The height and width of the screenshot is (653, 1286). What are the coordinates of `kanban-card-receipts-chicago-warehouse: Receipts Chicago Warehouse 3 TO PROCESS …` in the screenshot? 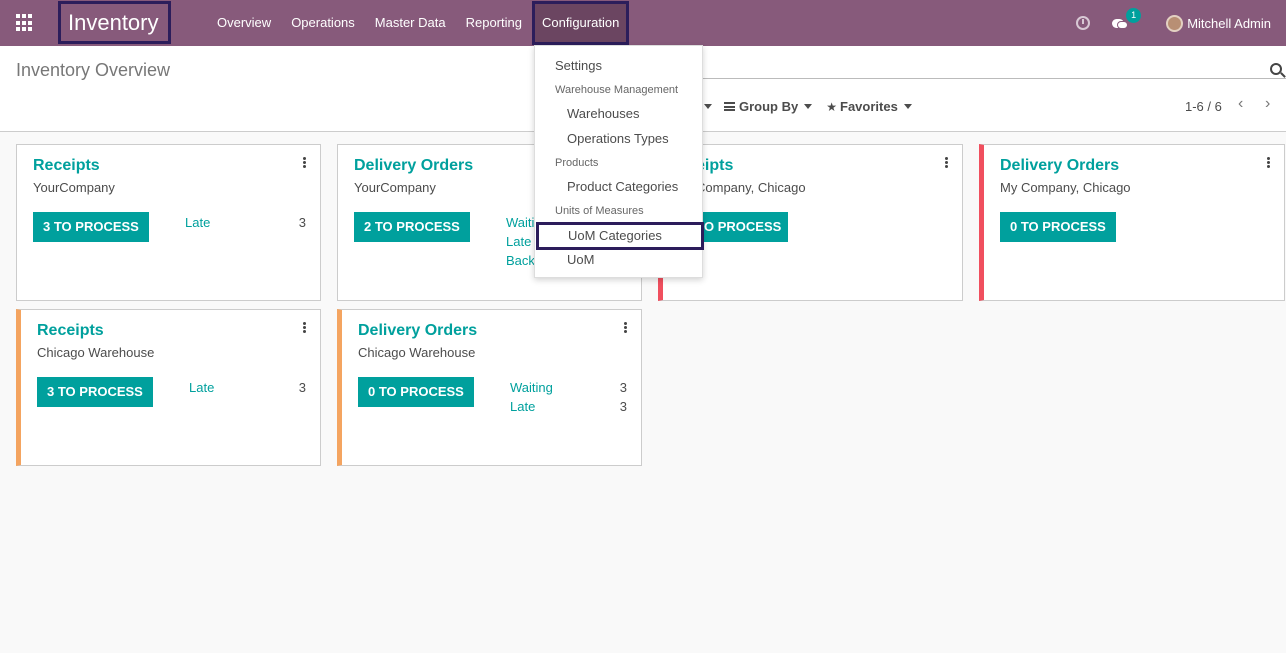 It's located at (168, 387).